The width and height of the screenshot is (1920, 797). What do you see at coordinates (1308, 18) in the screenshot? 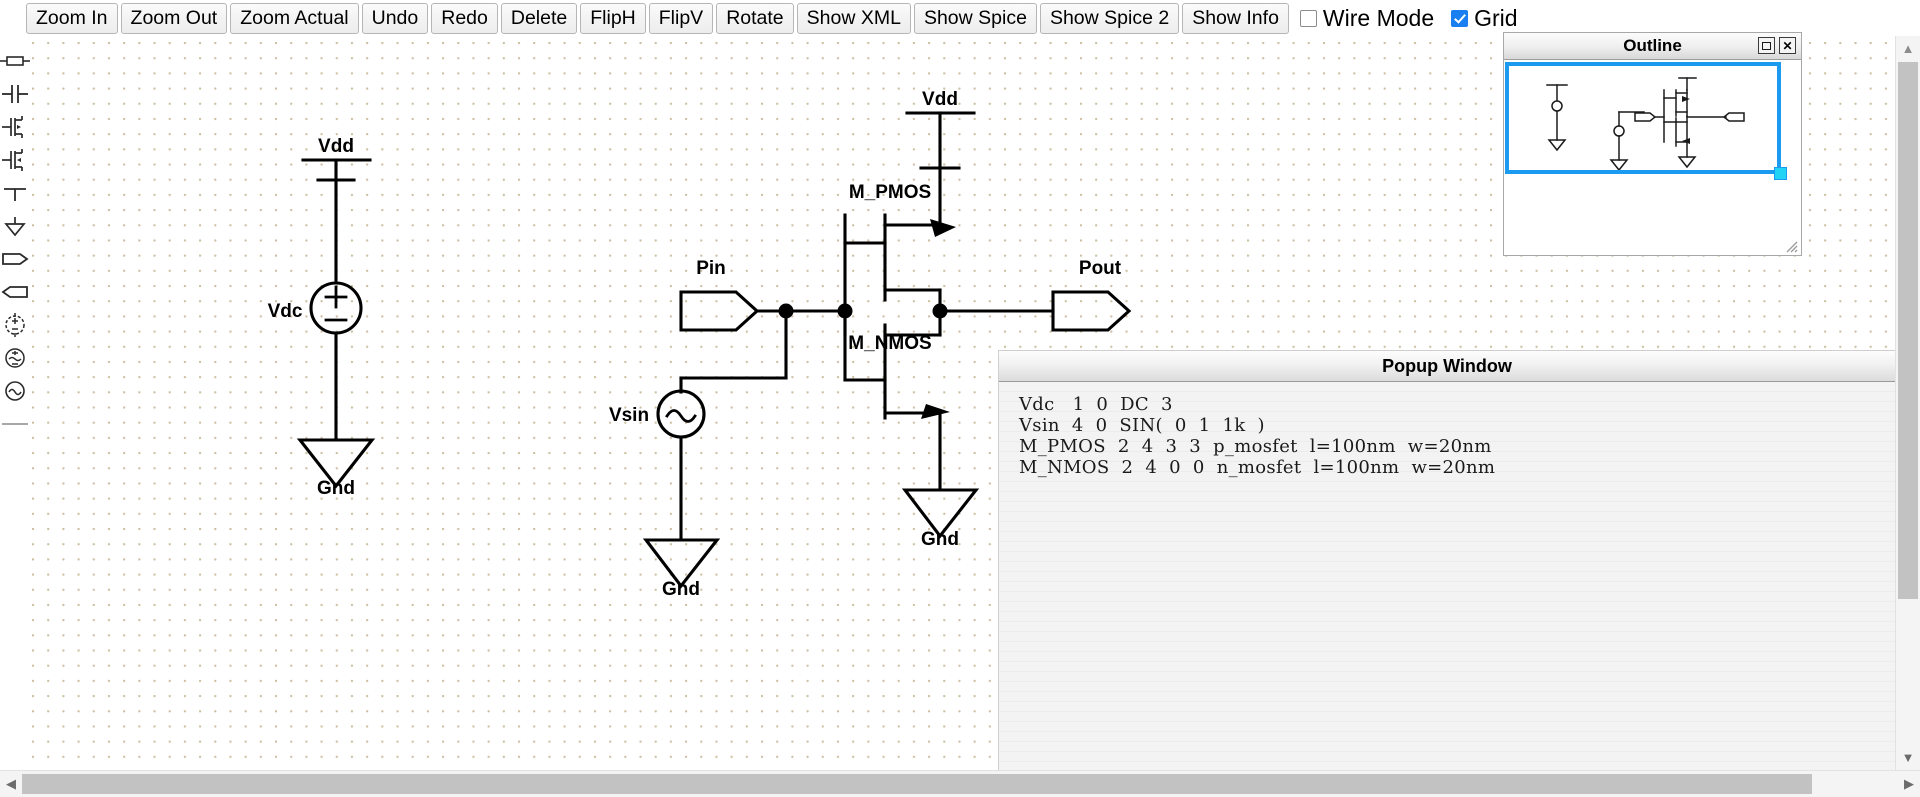
I see `wire-mode-checkbox-box` at bounding box center [1308, 18].